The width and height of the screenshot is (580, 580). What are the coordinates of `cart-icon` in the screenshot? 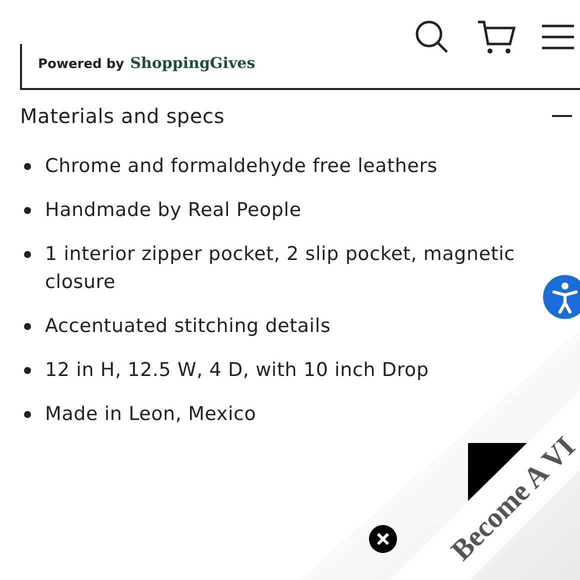 It's located at (496, 37).